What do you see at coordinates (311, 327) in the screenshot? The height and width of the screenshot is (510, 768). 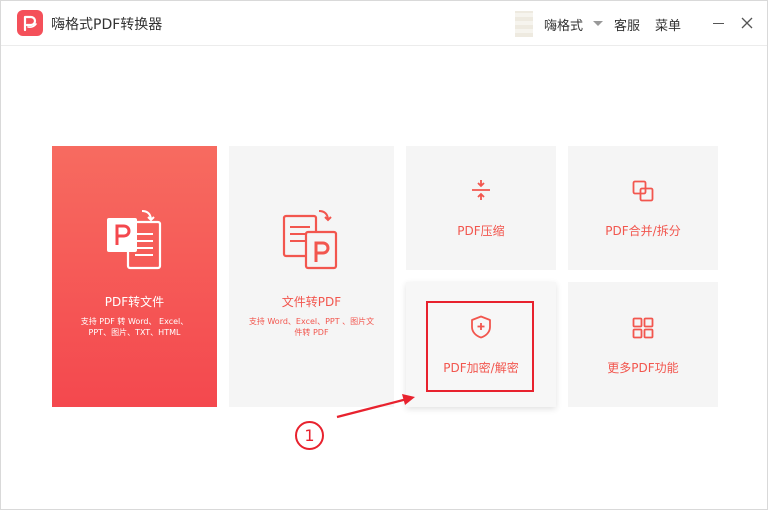 I see `tile-description: 支持 Word、Excel、PPT 、图片文 件转 PDF` at bounding box center [311, 327].